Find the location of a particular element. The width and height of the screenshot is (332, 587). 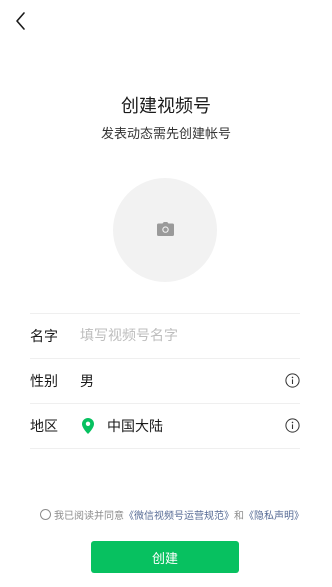

name-input is located at coordinates (175, 336).